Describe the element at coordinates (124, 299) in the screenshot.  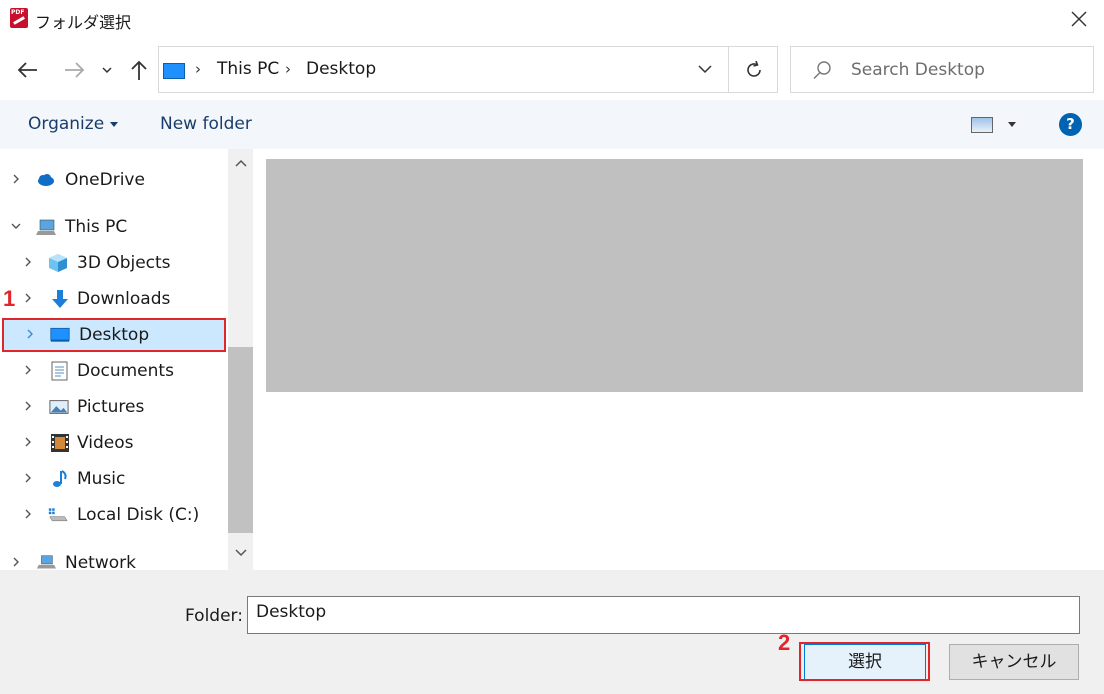
I see `nav-item-label: Downloads` at that location.